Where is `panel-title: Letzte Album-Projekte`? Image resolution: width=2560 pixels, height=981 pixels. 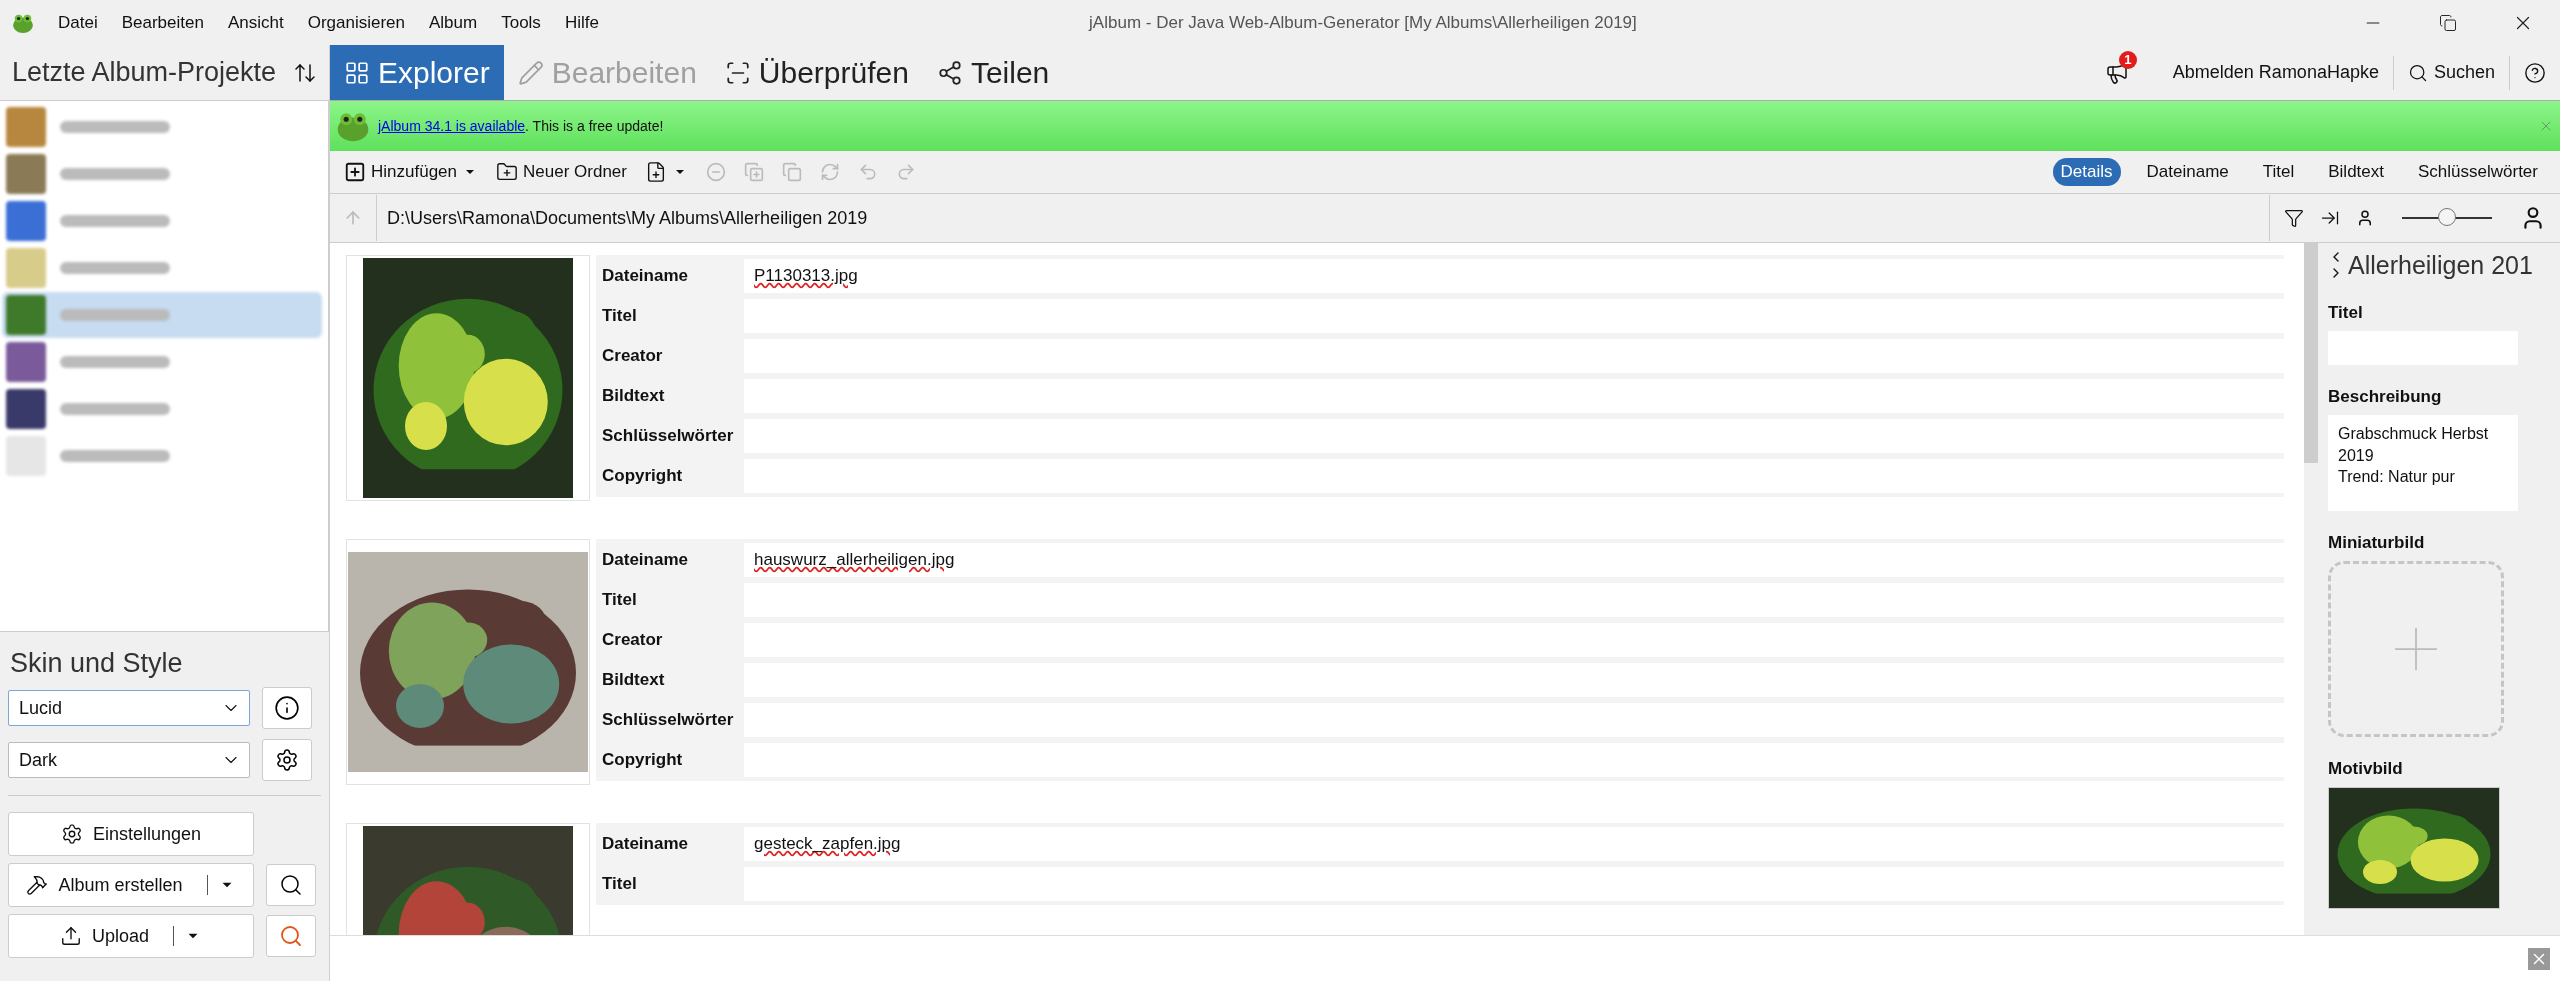 panel-title: Letzte Album-Projekte is located at coordinates (144, 72).